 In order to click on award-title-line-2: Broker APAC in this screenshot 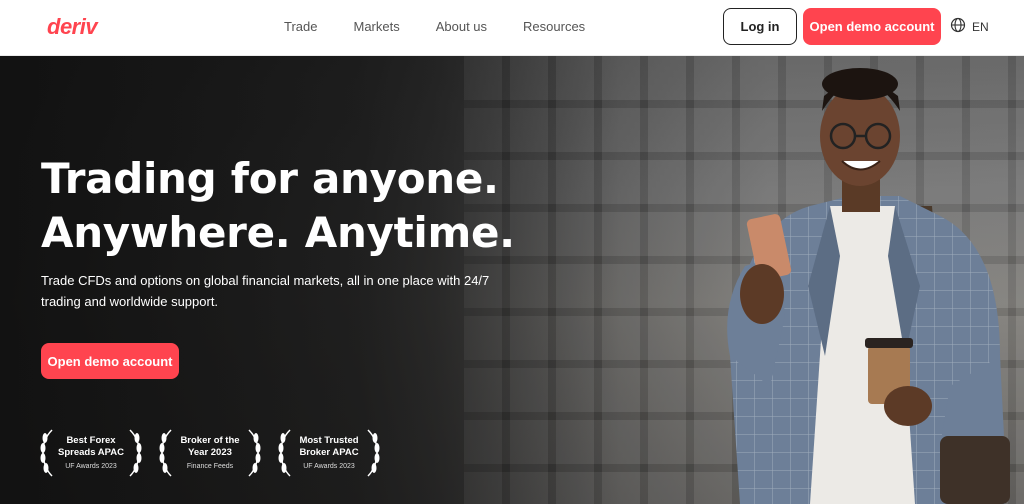, I will do `click(329, 452)`.